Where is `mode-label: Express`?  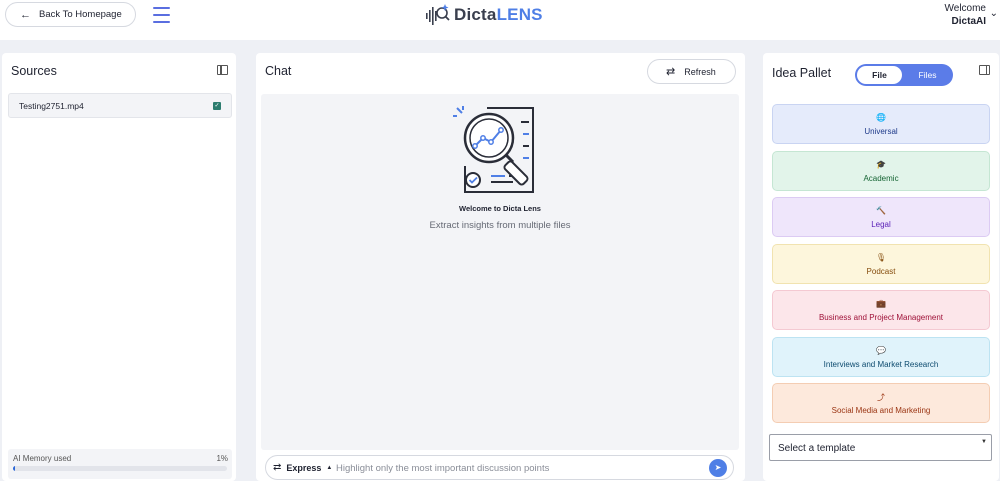
mode-label: Express is located at coordinates (304, 467).